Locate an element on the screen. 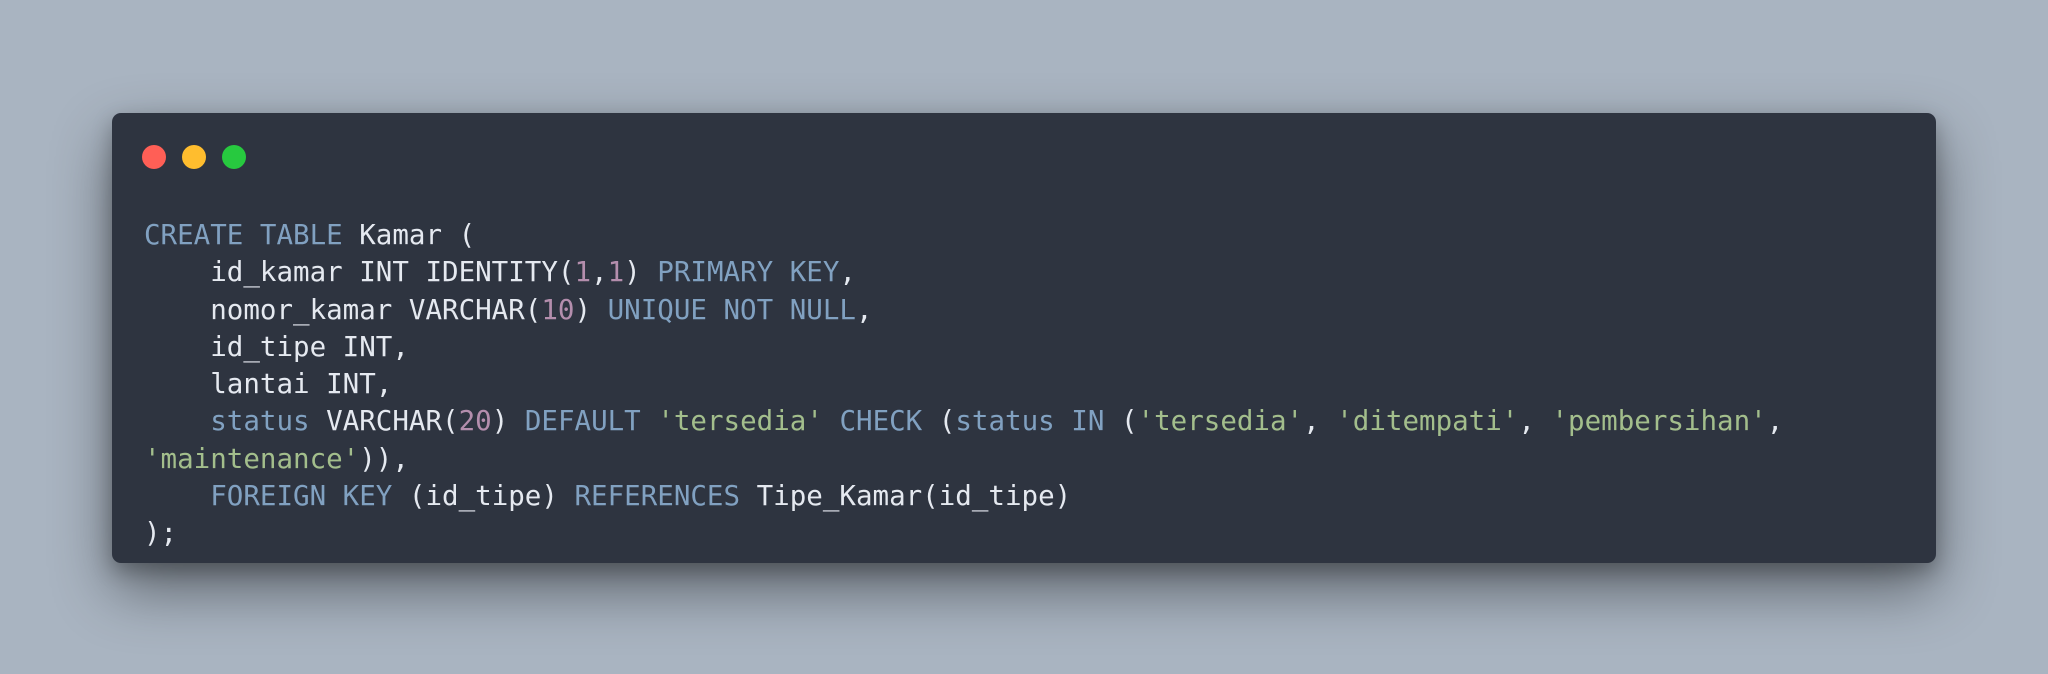 The height and width of the screenshot is (674, 2048). maximize-icon is located at coordinates (234, 157).